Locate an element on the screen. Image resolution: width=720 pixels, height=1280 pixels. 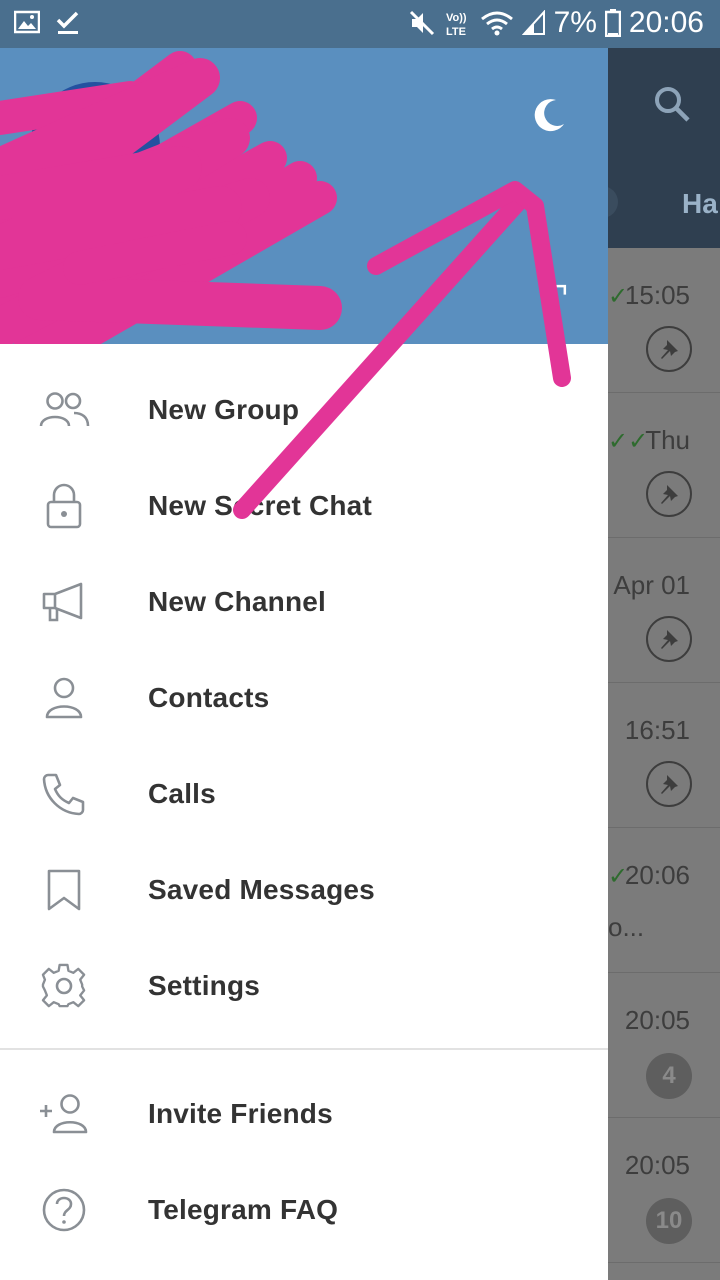
menu-new-secret-chat: New Secret Chat is located at coordinates (304, 506).